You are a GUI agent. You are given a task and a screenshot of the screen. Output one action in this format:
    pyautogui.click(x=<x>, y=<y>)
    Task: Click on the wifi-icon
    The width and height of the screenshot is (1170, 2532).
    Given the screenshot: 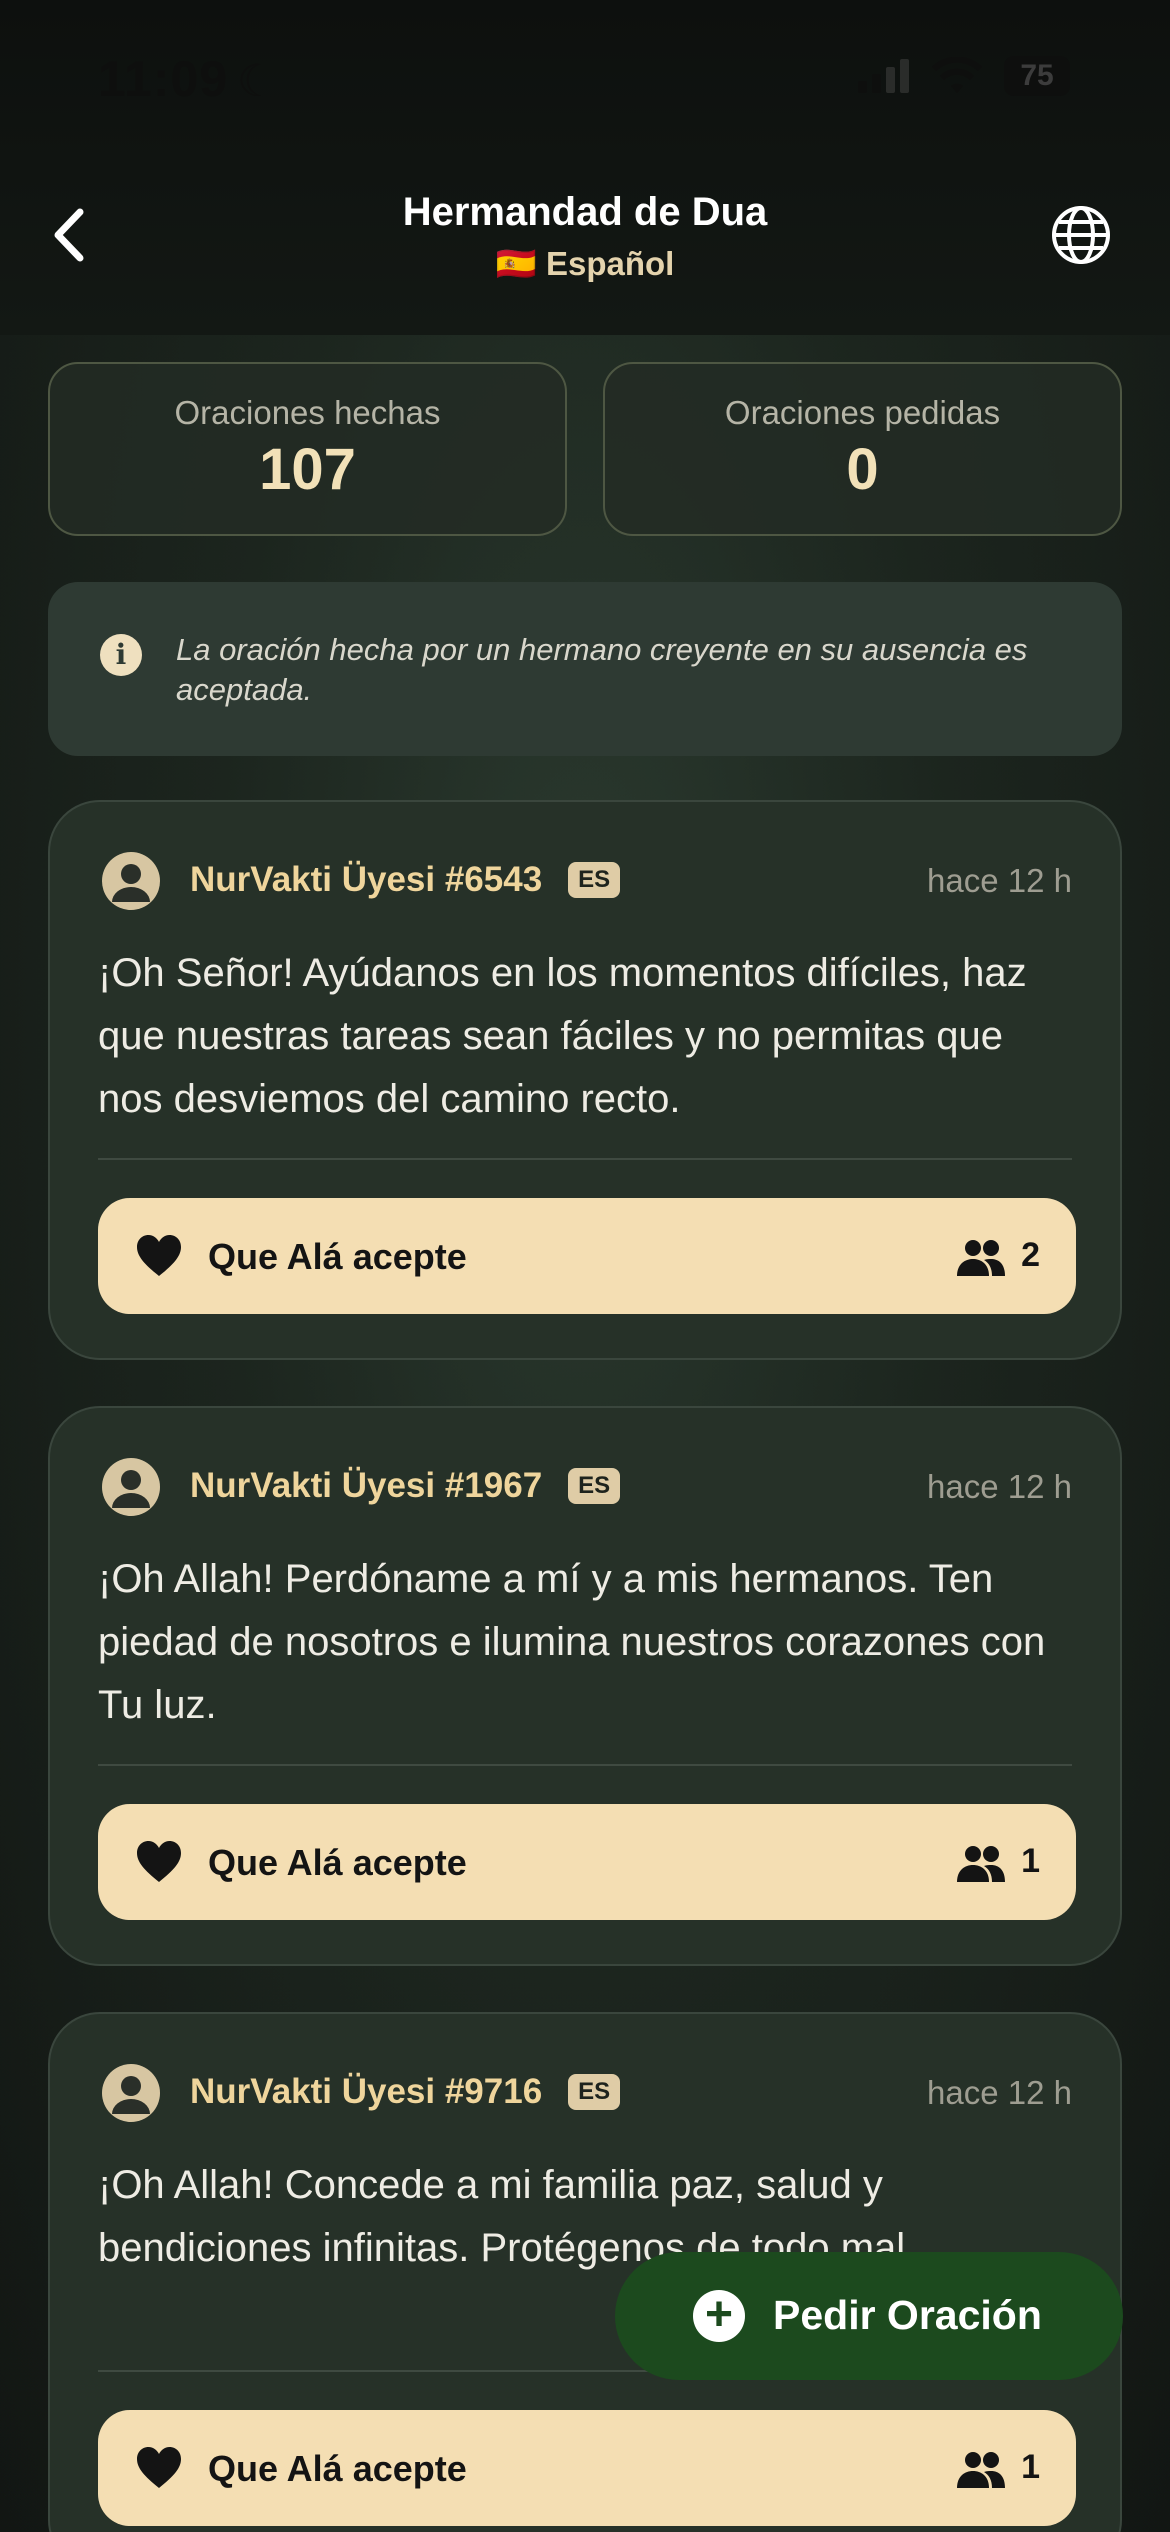 What is the action you would take?
    pyautogui.click(x=957, y=75)
    